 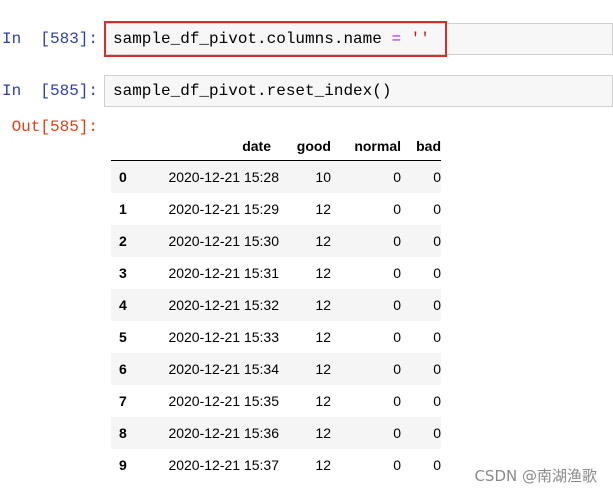 What do you see at coordinates (123, 401) in the screenshot?
I see `row-index: 7` at bounding box center [123, 401].